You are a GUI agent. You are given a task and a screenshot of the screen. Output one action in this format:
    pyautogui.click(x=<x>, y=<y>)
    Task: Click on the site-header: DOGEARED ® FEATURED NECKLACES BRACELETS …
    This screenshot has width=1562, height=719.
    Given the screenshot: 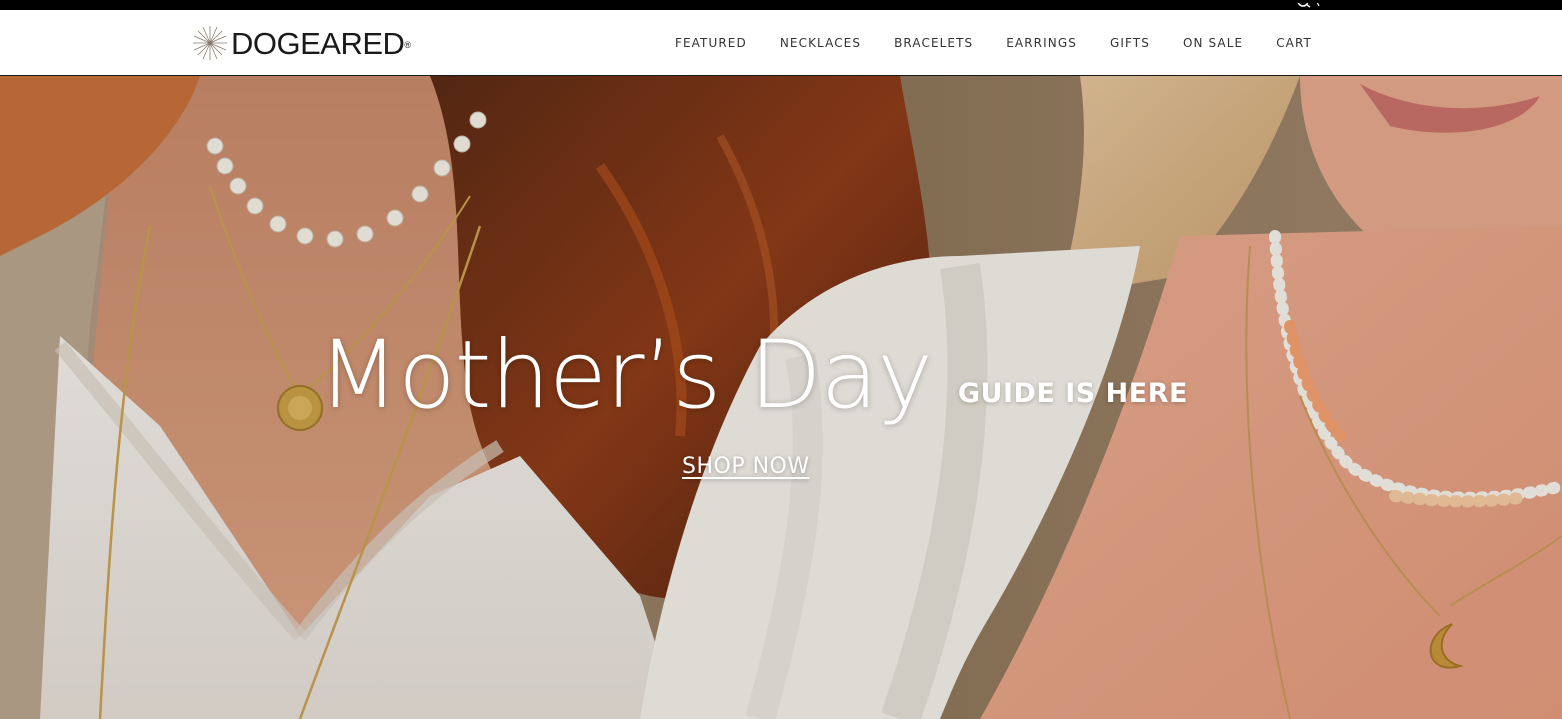 What is the action you would take?
    pyautogui.click(x=781, y=43)
    